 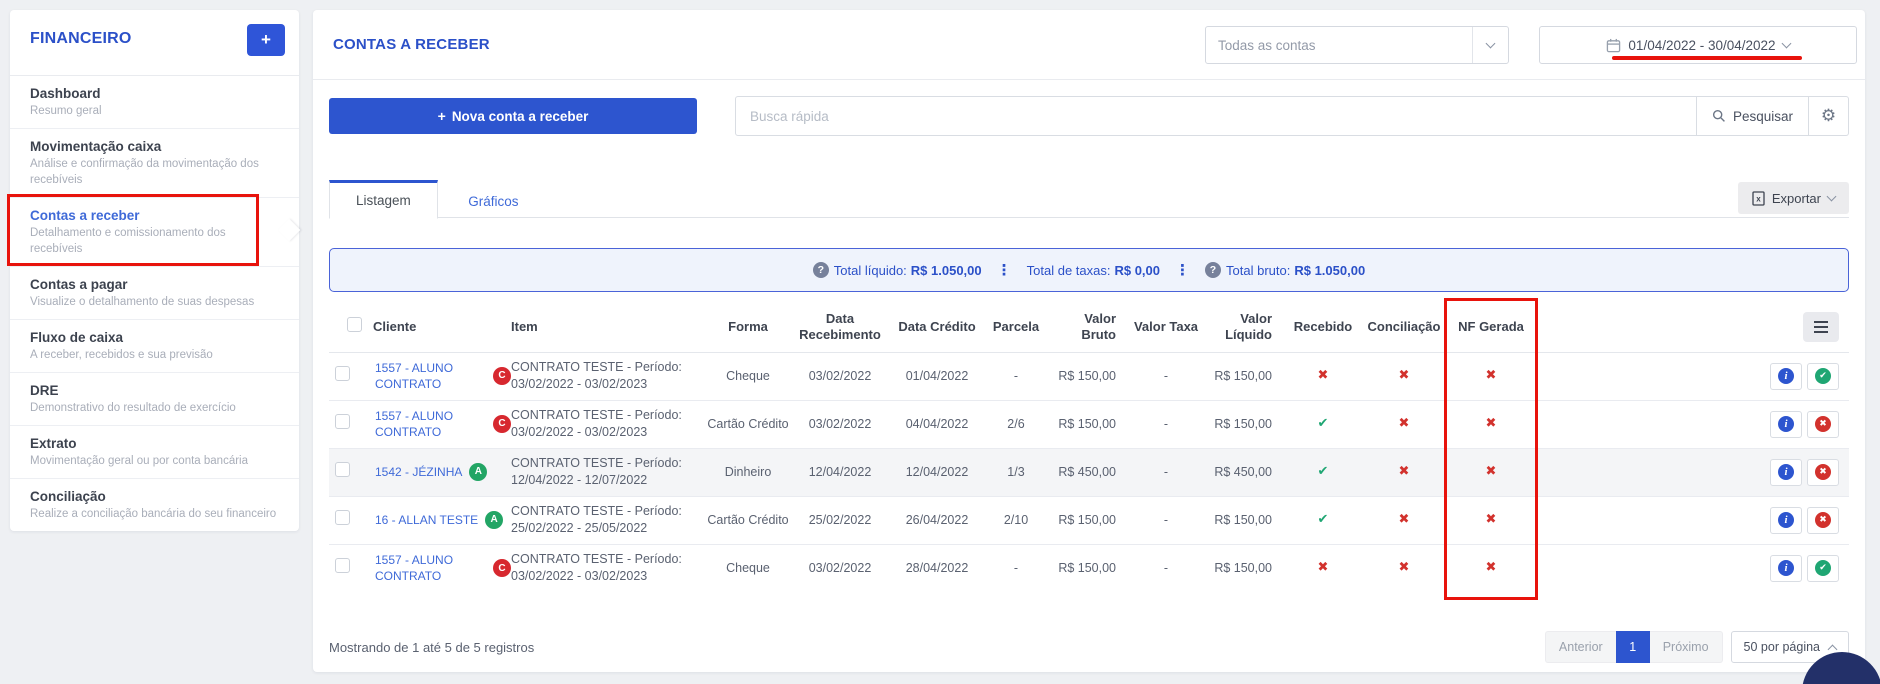 I want to click on info-icon: i, so click(x=1786, y=376).